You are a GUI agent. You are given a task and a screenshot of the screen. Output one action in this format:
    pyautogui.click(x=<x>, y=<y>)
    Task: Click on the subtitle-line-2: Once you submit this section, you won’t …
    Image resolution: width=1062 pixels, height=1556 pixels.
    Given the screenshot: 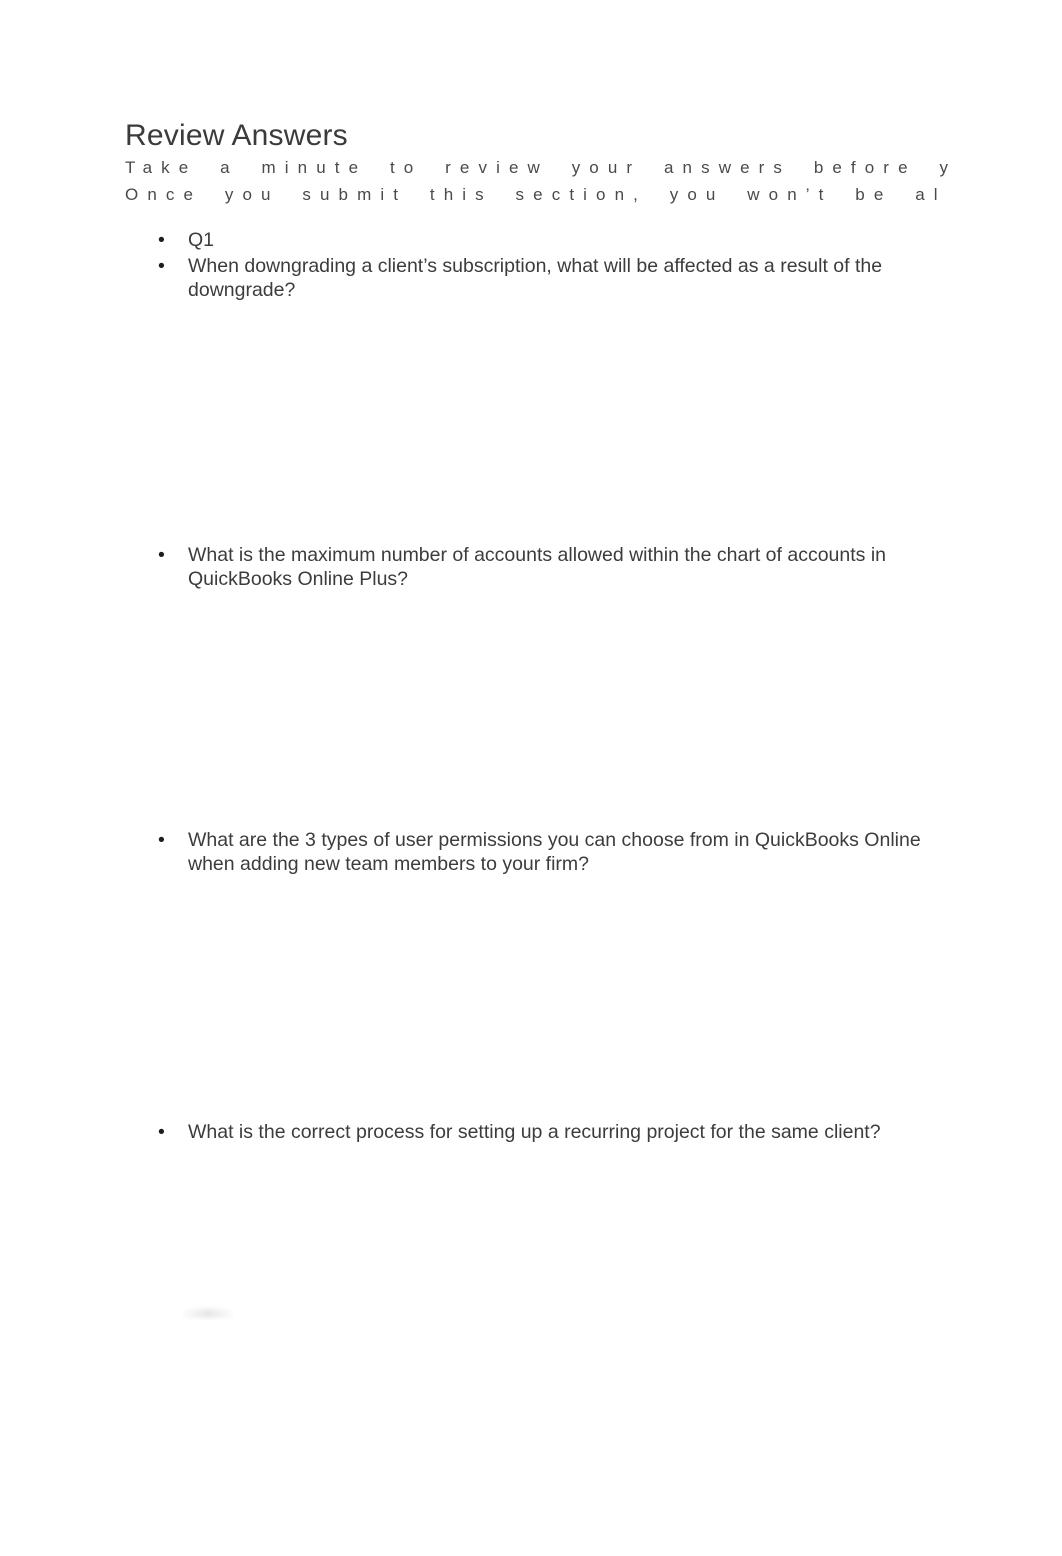 What is the action you would take?
    pyautogui.click(x=536, y=194)
    